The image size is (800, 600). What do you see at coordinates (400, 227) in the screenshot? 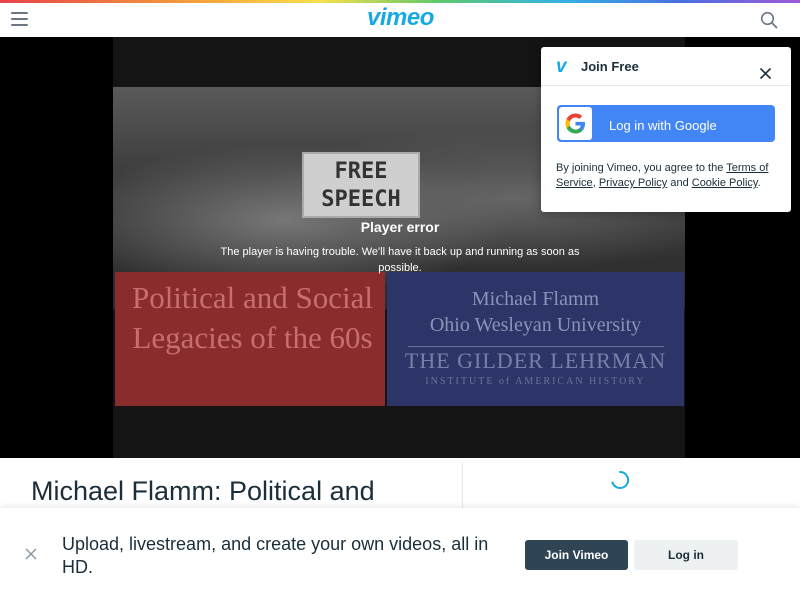
I see `player-error-title: Player error` at bounding box center [400, 227].